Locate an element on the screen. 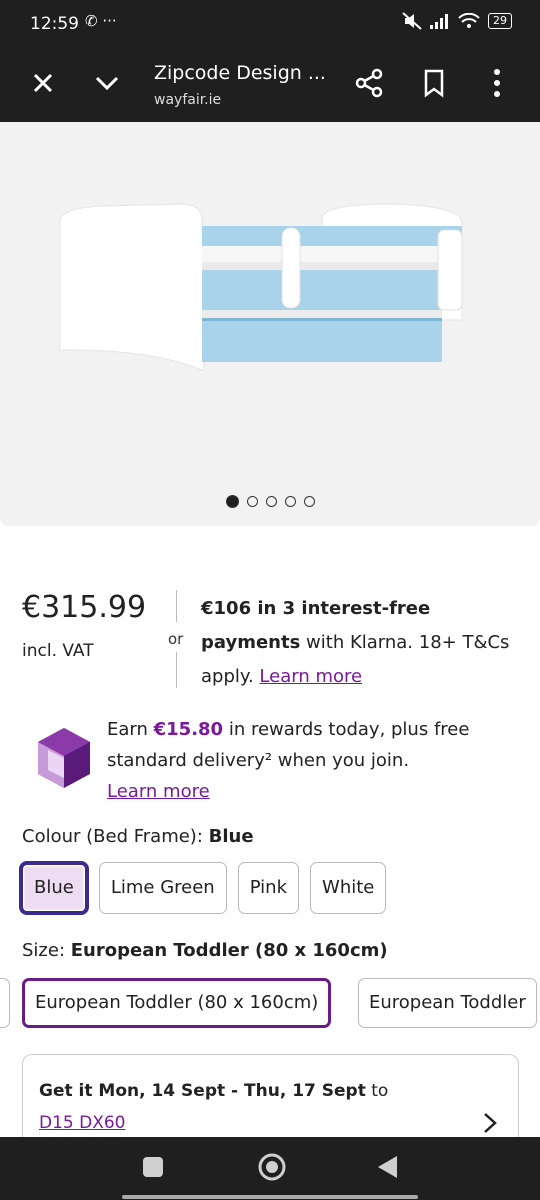 This screenshot has width=540, height=1200. rewards-prefix: Earn is located at coordinates (130, 729).